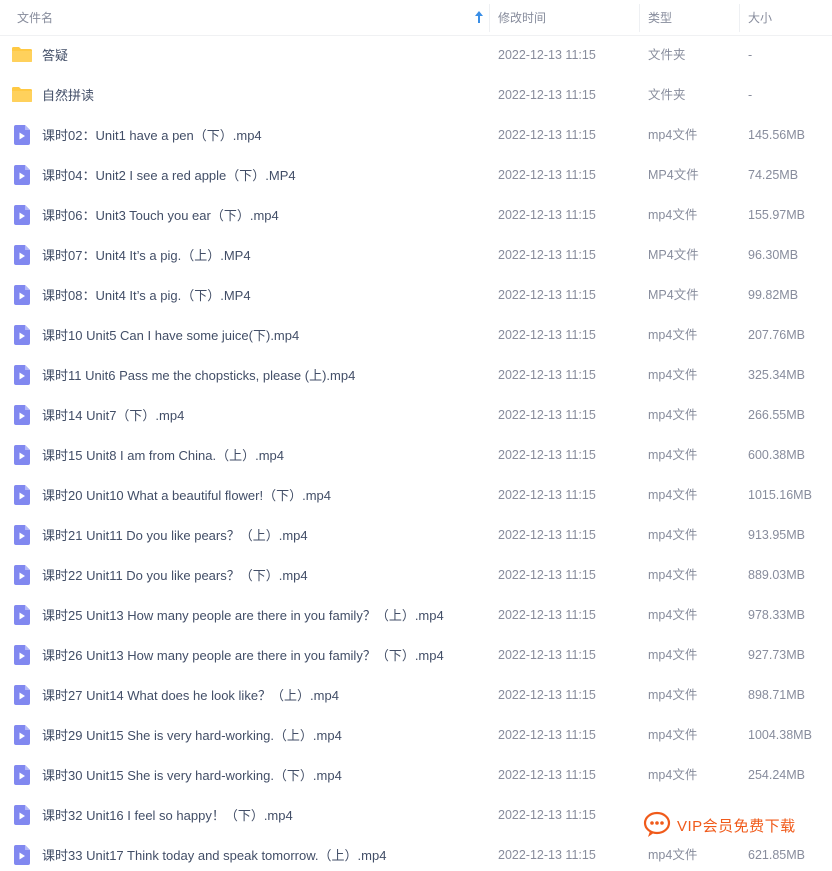 This screenshot has width=832, height=871. I want to click on file-name: 课时08：Unit4 It’s a pig.（下）.MP4, so click(146, 295).